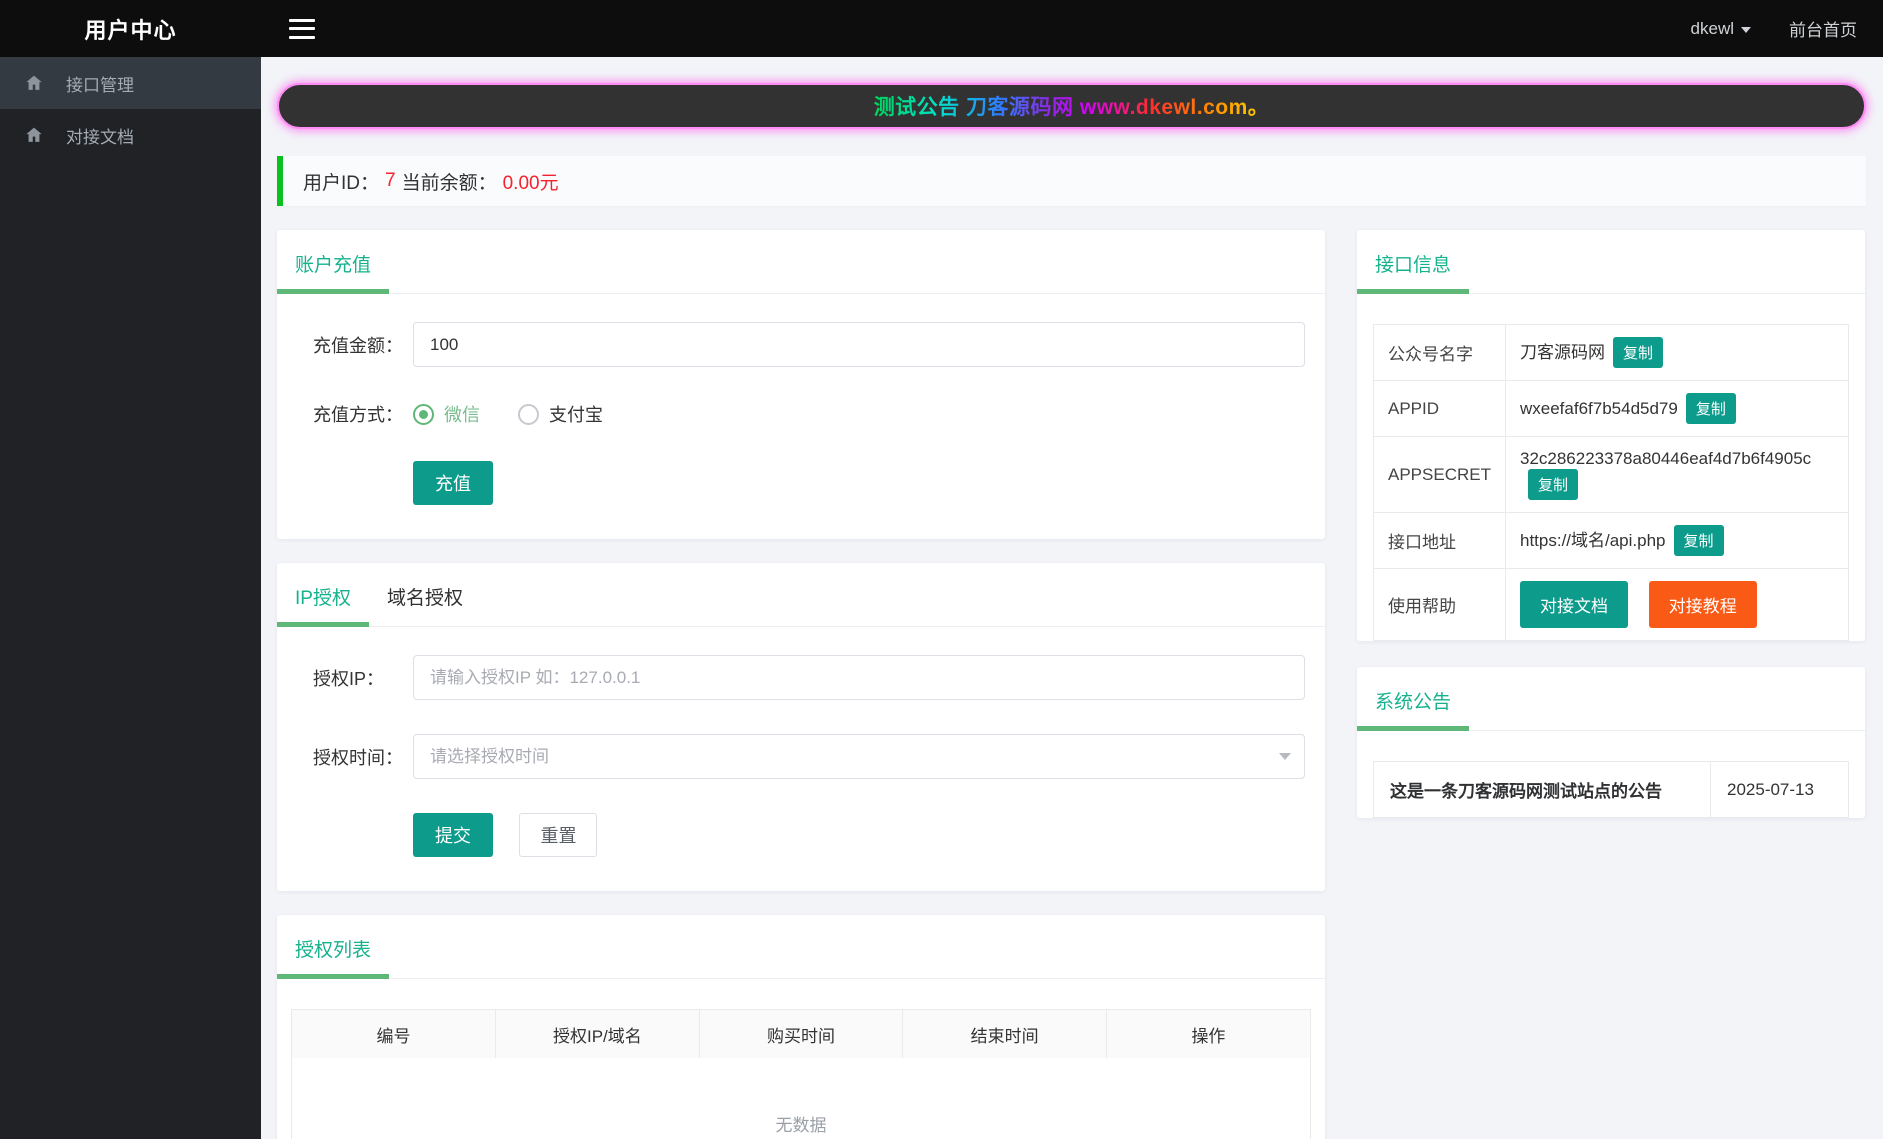 The image size is (1883, 1139). What do you see at coordinates (941, 28) in the screenshot?
I see `top-bar: 用户中心 dkewl 前台首页` at bounding box center [941, 28].